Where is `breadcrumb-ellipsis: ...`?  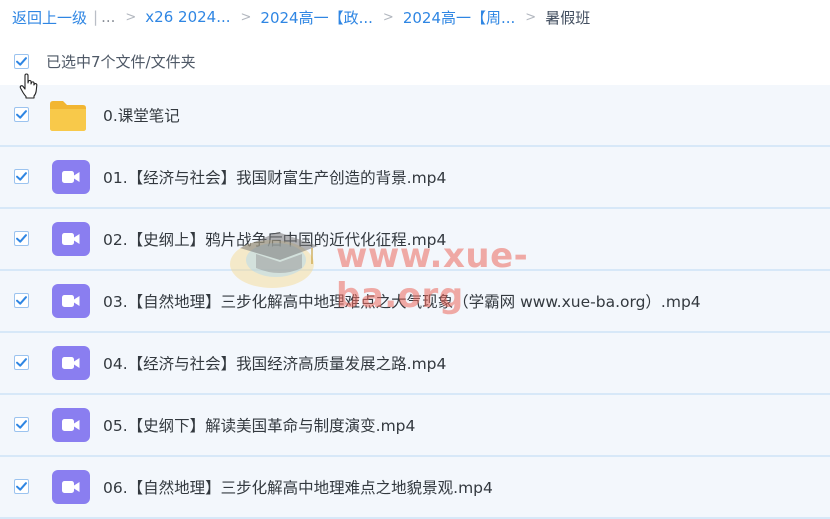 breadcrumb-ellipsis: ... is located at coordinates (108, 17).